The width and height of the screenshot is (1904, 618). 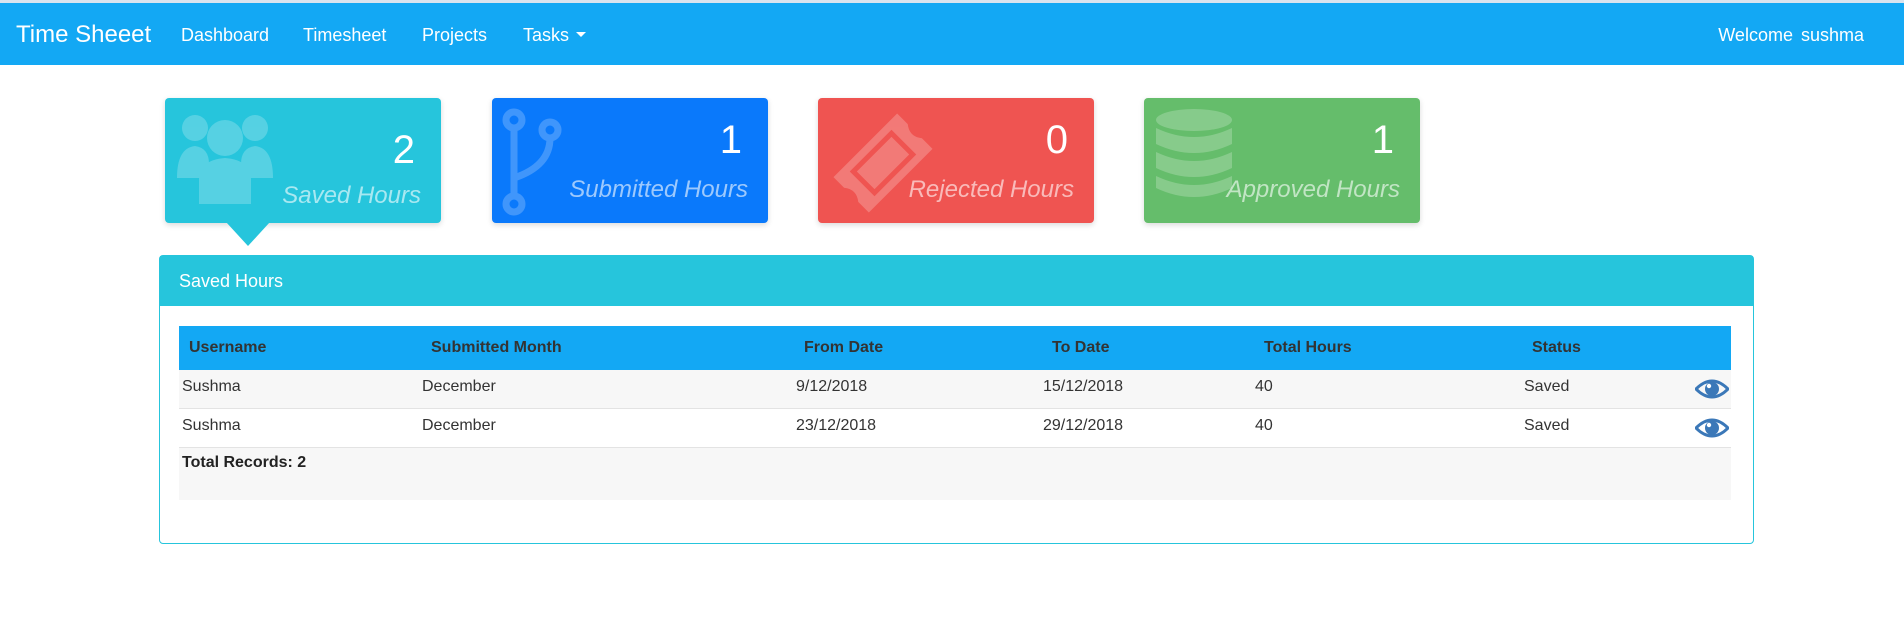 I want to click on code-fork-icon, so click(x=532, y=162).